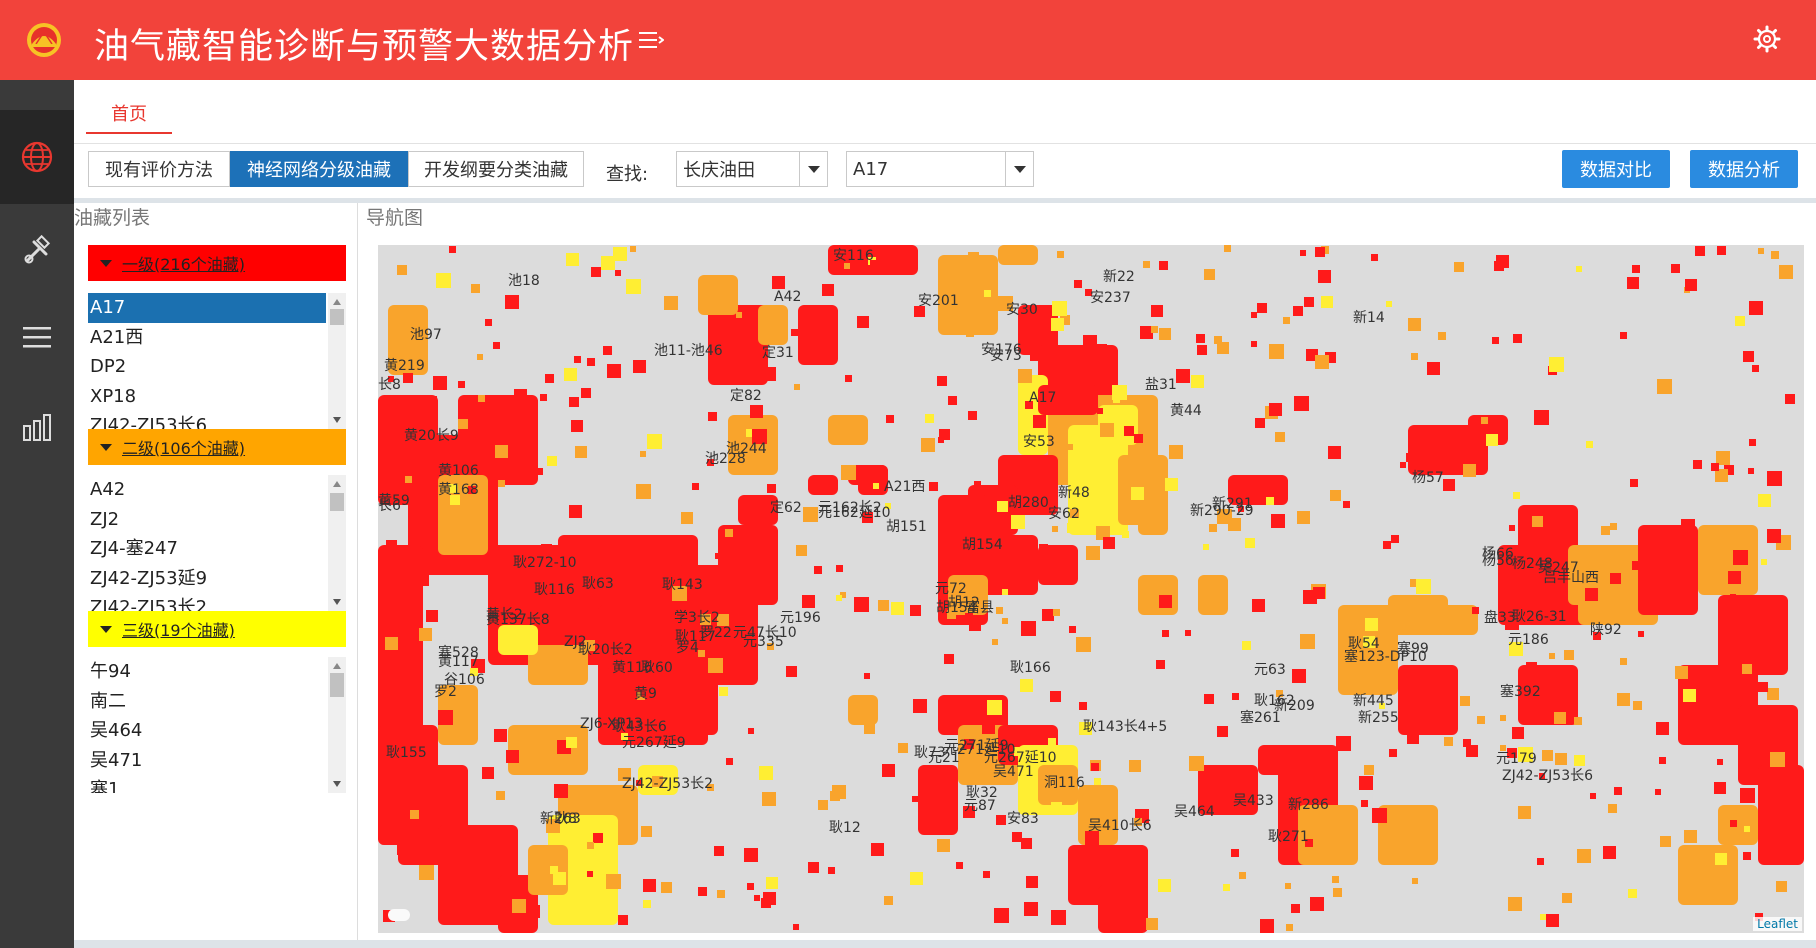 This screenshot has width=1816, height=948. I want to click on map-label: 元267延9, so click(654, 742).